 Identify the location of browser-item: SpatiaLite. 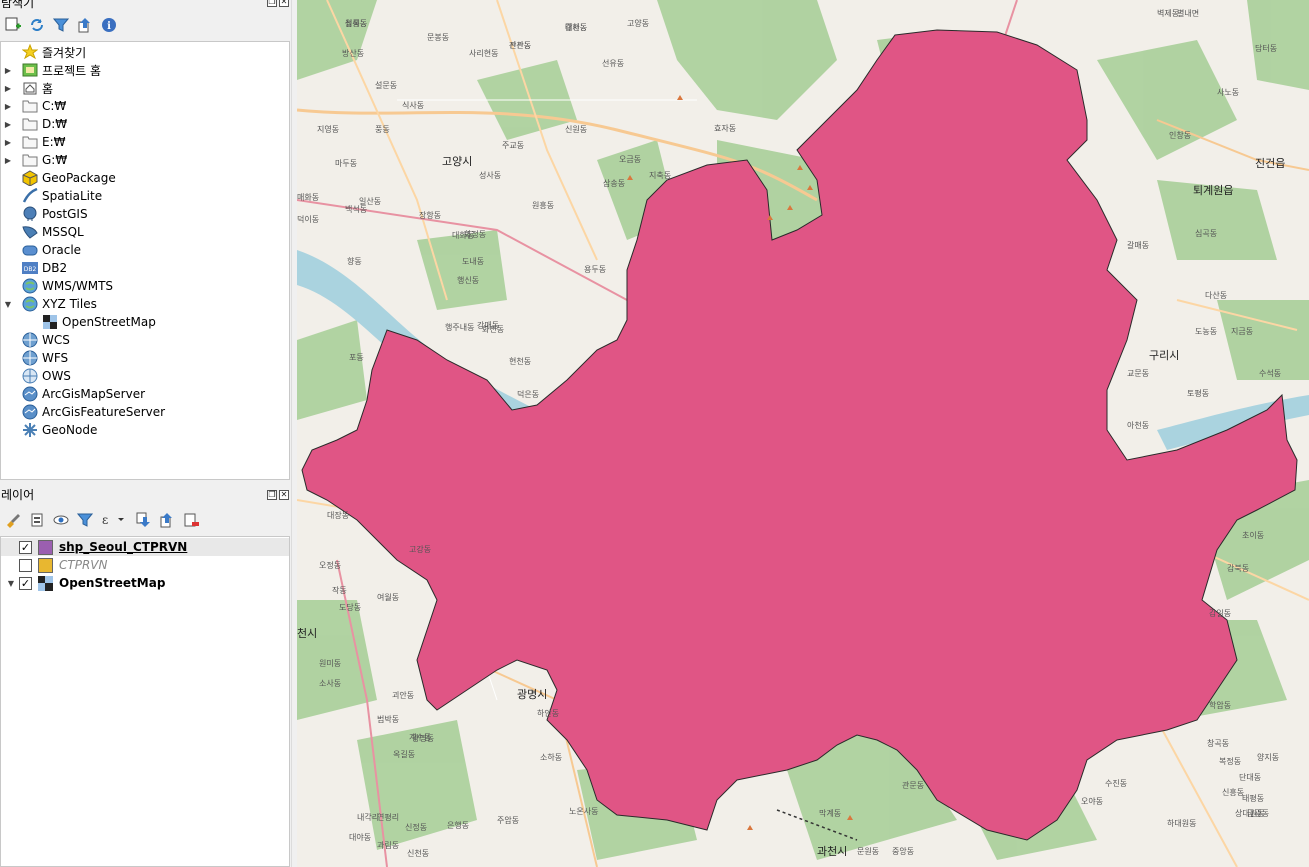
(145, 196).